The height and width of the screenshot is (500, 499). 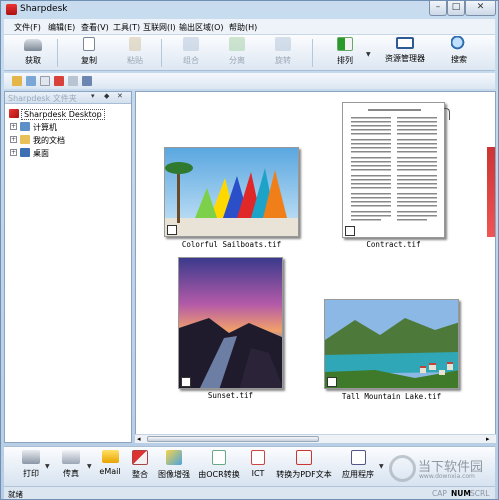 I want to click on folder-open-icon, so click(x=17, y=81).